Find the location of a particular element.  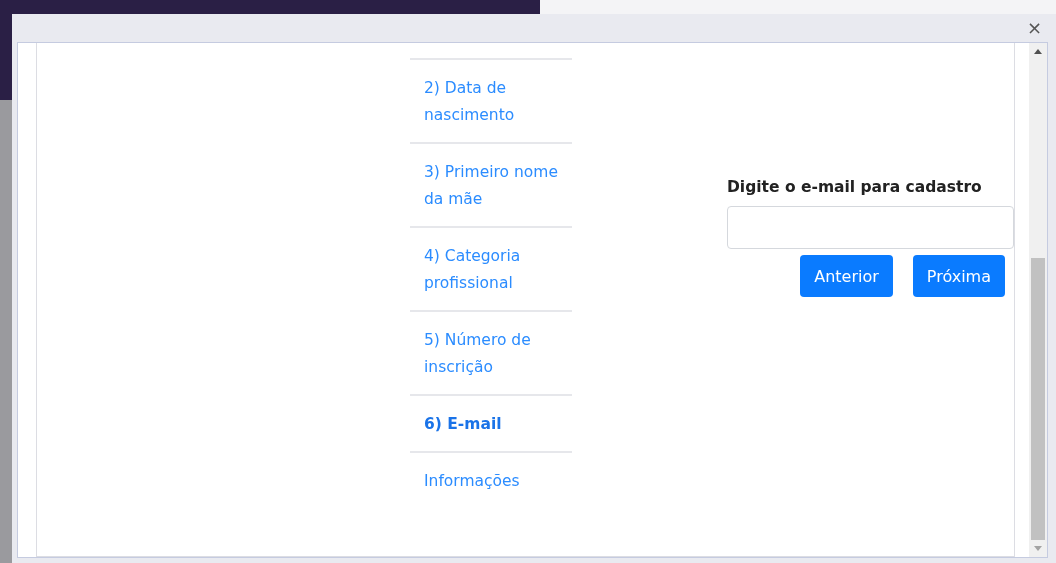

scrollbar is located at coordinates (1038, 300).